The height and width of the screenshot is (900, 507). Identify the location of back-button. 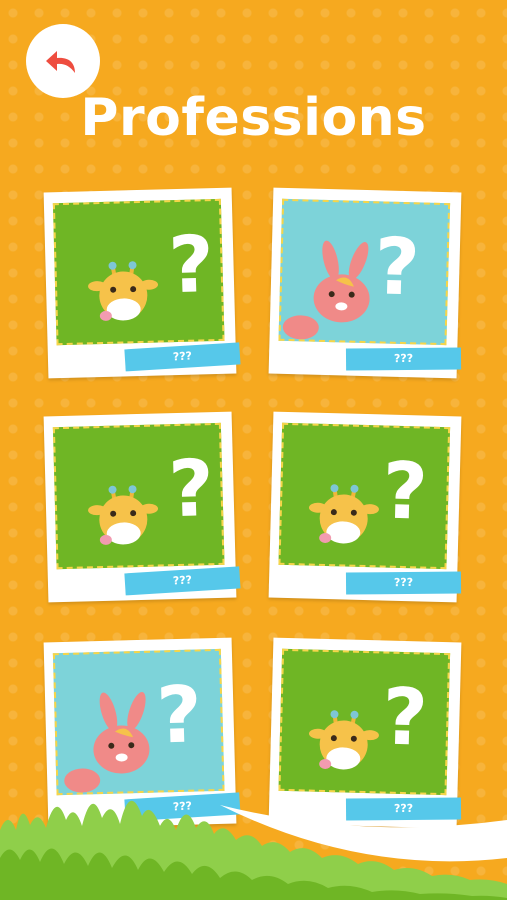
(63, 61).